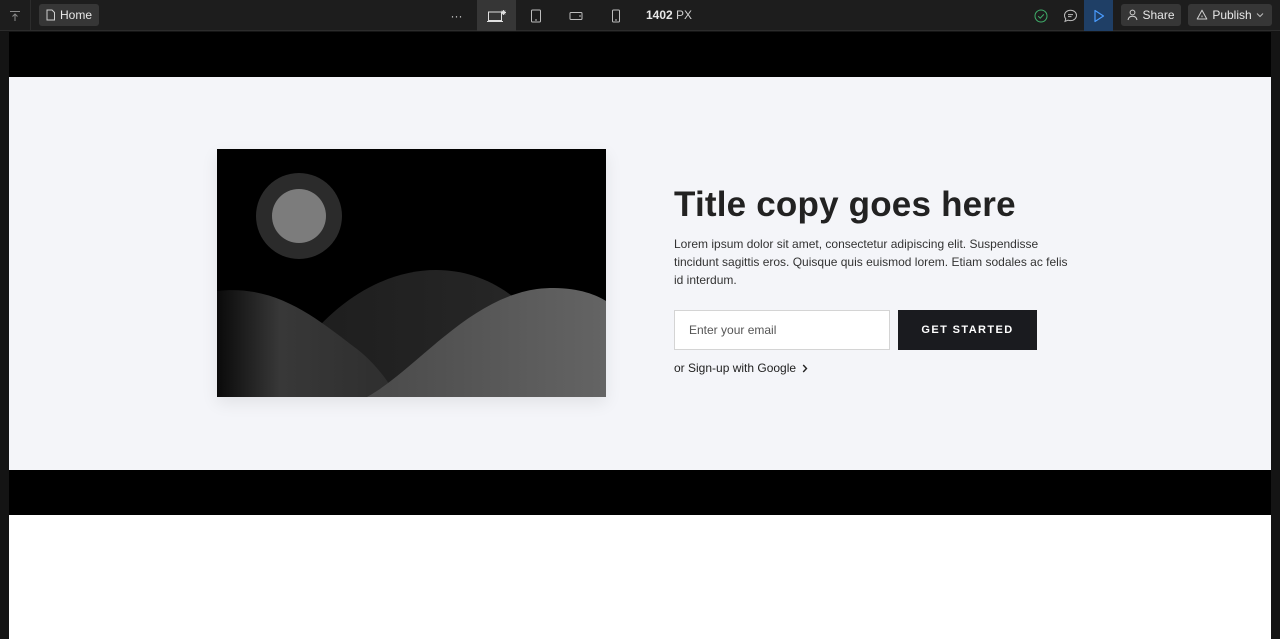 The height and width of the screenshot is (639, 1280). Describe the element at coordinates (411, 285) in the screenshot. I see `image-placeholder-graphic` at that location.